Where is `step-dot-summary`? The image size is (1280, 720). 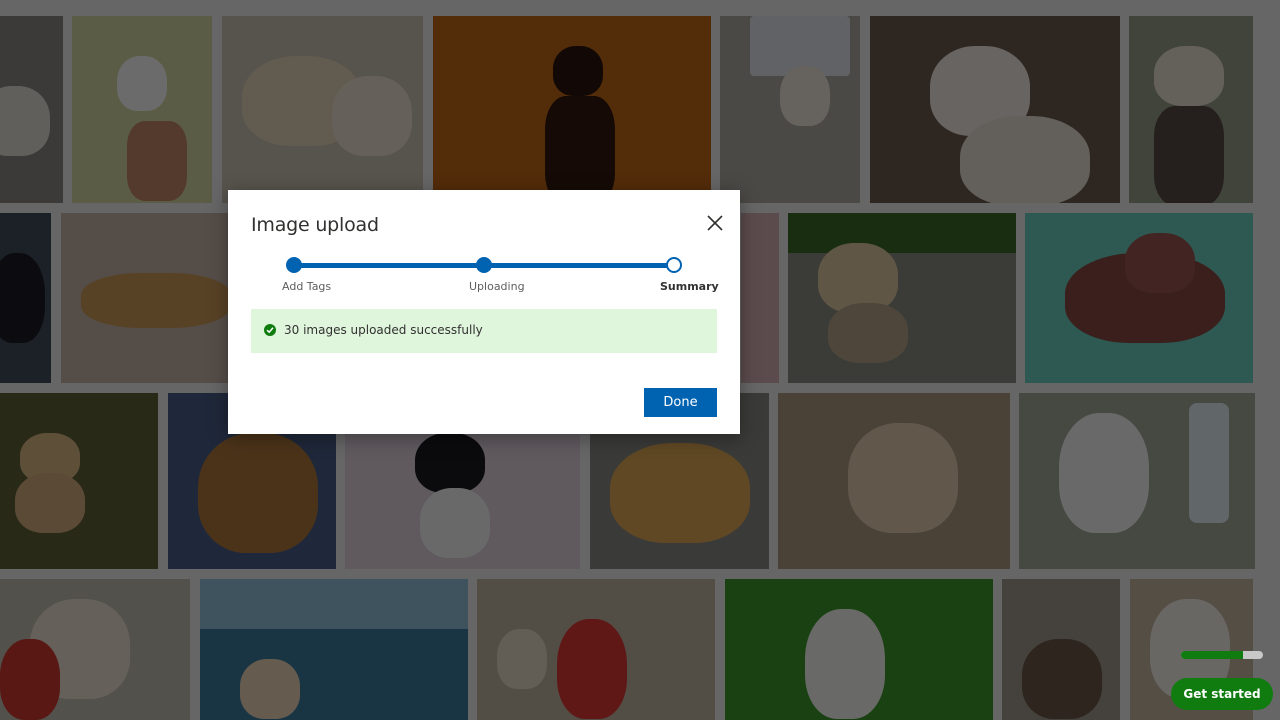 step-dot-summary is located at coordinates (674, 265).